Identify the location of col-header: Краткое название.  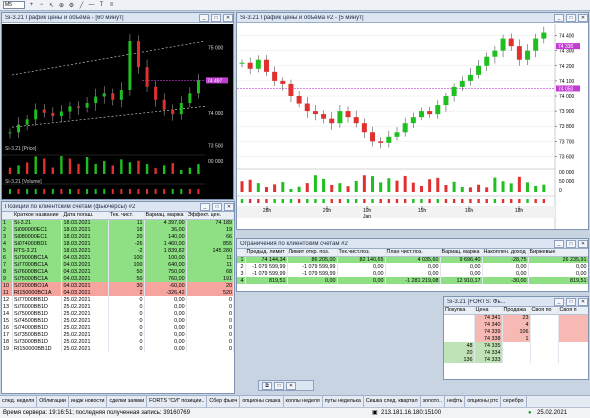
(37, 216).